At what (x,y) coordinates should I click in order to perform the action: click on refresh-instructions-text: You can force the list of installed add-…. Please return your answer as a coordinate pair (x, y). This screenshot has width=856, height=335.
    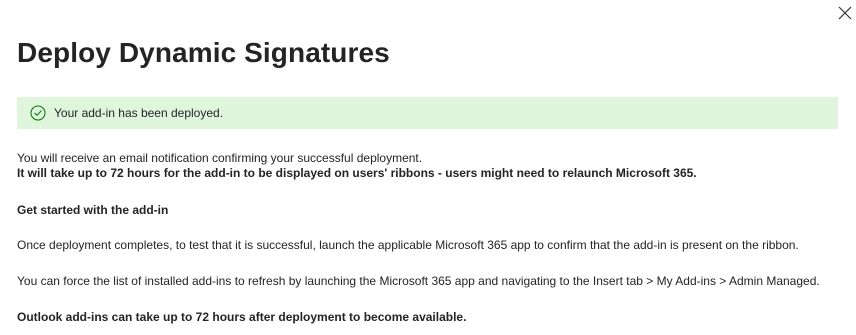
    Looking at the image, I should click on (418, 281).